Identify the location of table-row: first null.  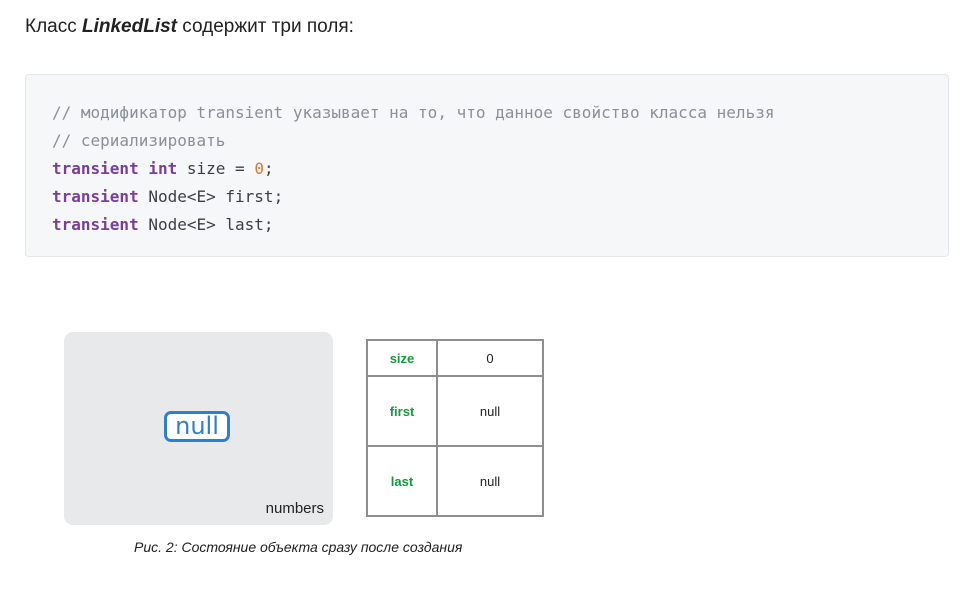
(455, 411).